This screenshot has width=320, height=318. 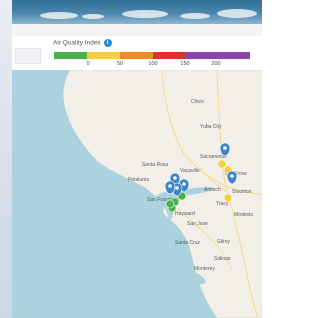 What do you see at coordinates (188, 243) in the screenshot?
I see `city-label: Santa Cruz` at bounding box center [188, 243].